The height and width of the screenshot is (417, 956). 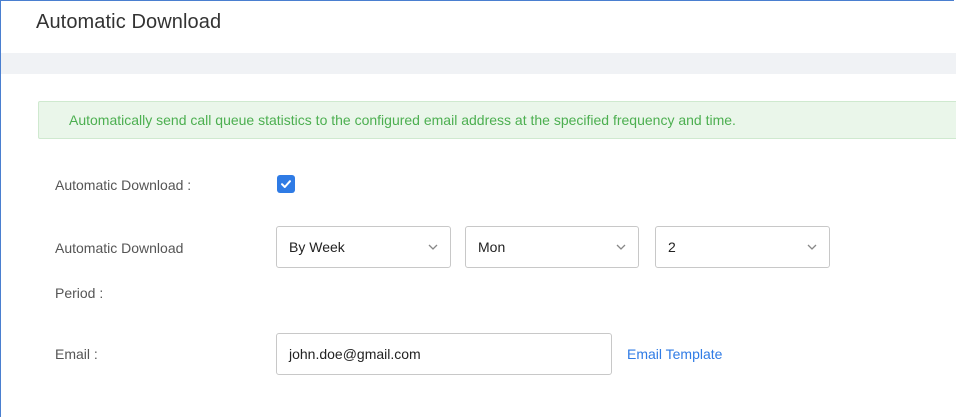 I want to click on frequency-select-value: By Week, so click(x=317, y=247).